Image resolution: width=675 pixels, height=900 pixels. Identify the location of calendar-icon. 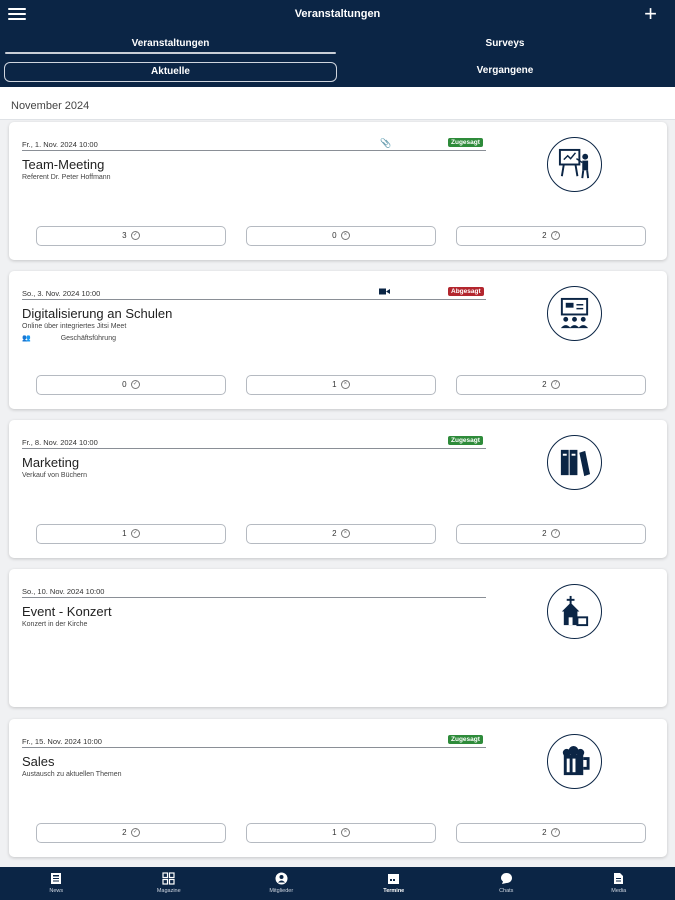
(394, 879).